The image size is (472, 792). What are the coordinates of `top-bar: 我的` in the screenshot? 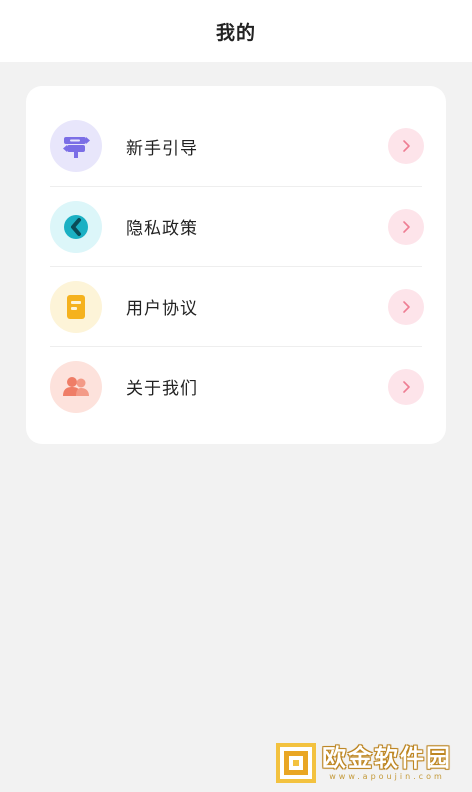 It's located at (236, 31).